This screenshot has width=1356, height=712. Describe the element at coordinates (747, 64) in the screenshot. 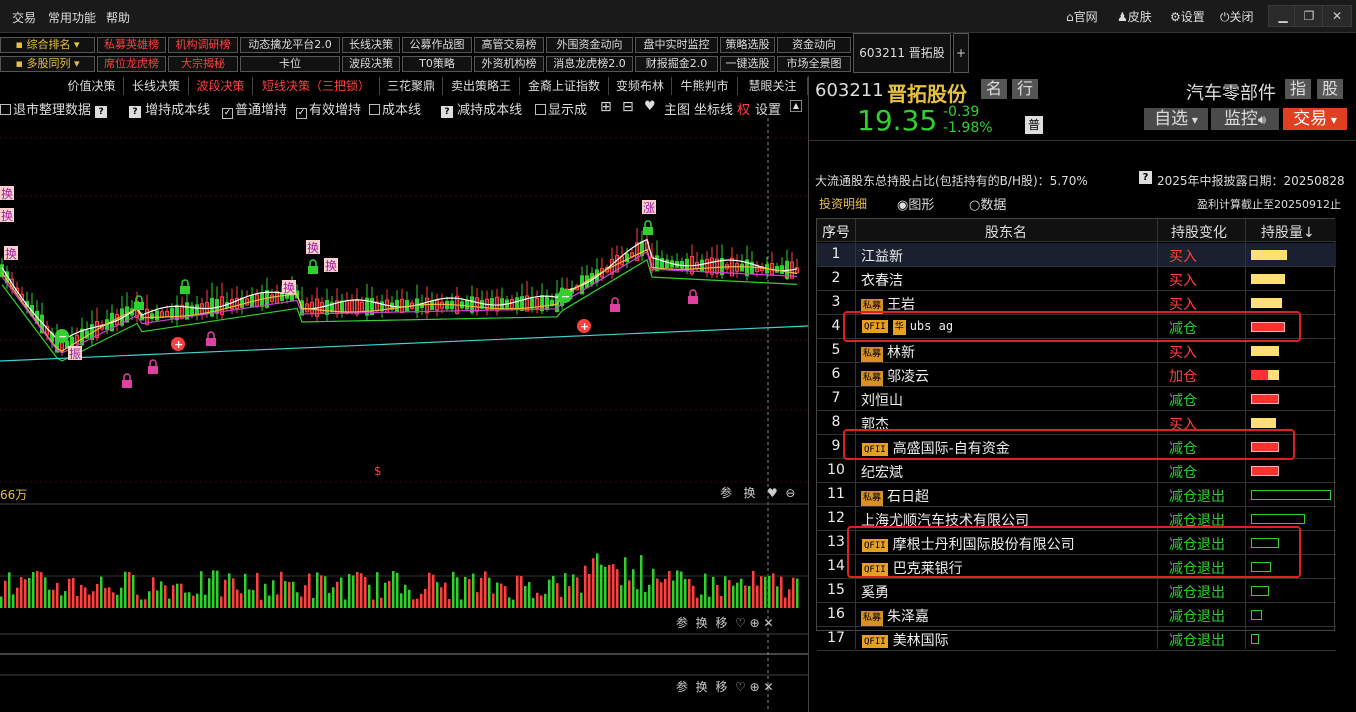

I see `nav-nav2-9: 一键选股` at that location.